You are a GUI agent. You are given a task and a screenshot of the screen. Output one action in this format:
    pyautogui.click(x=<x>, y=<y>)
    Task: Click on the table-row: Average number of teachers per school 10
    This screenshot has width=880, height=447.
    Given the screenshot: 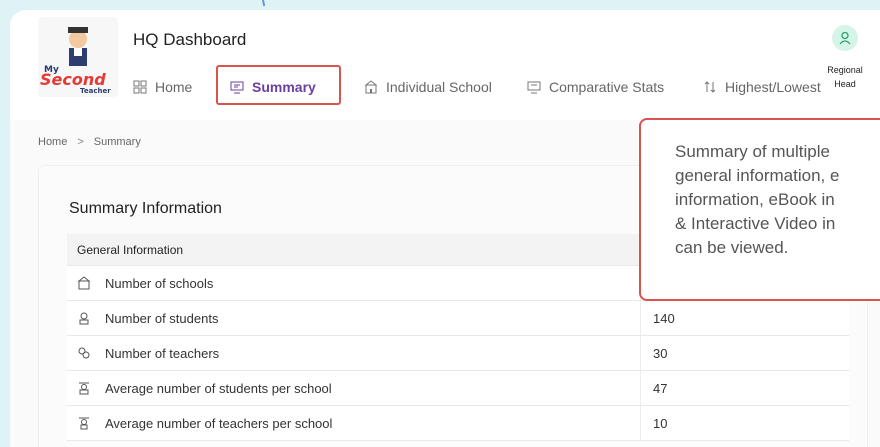 What is the action you would take?
    pyautogui.click(x=458, y=423)
    